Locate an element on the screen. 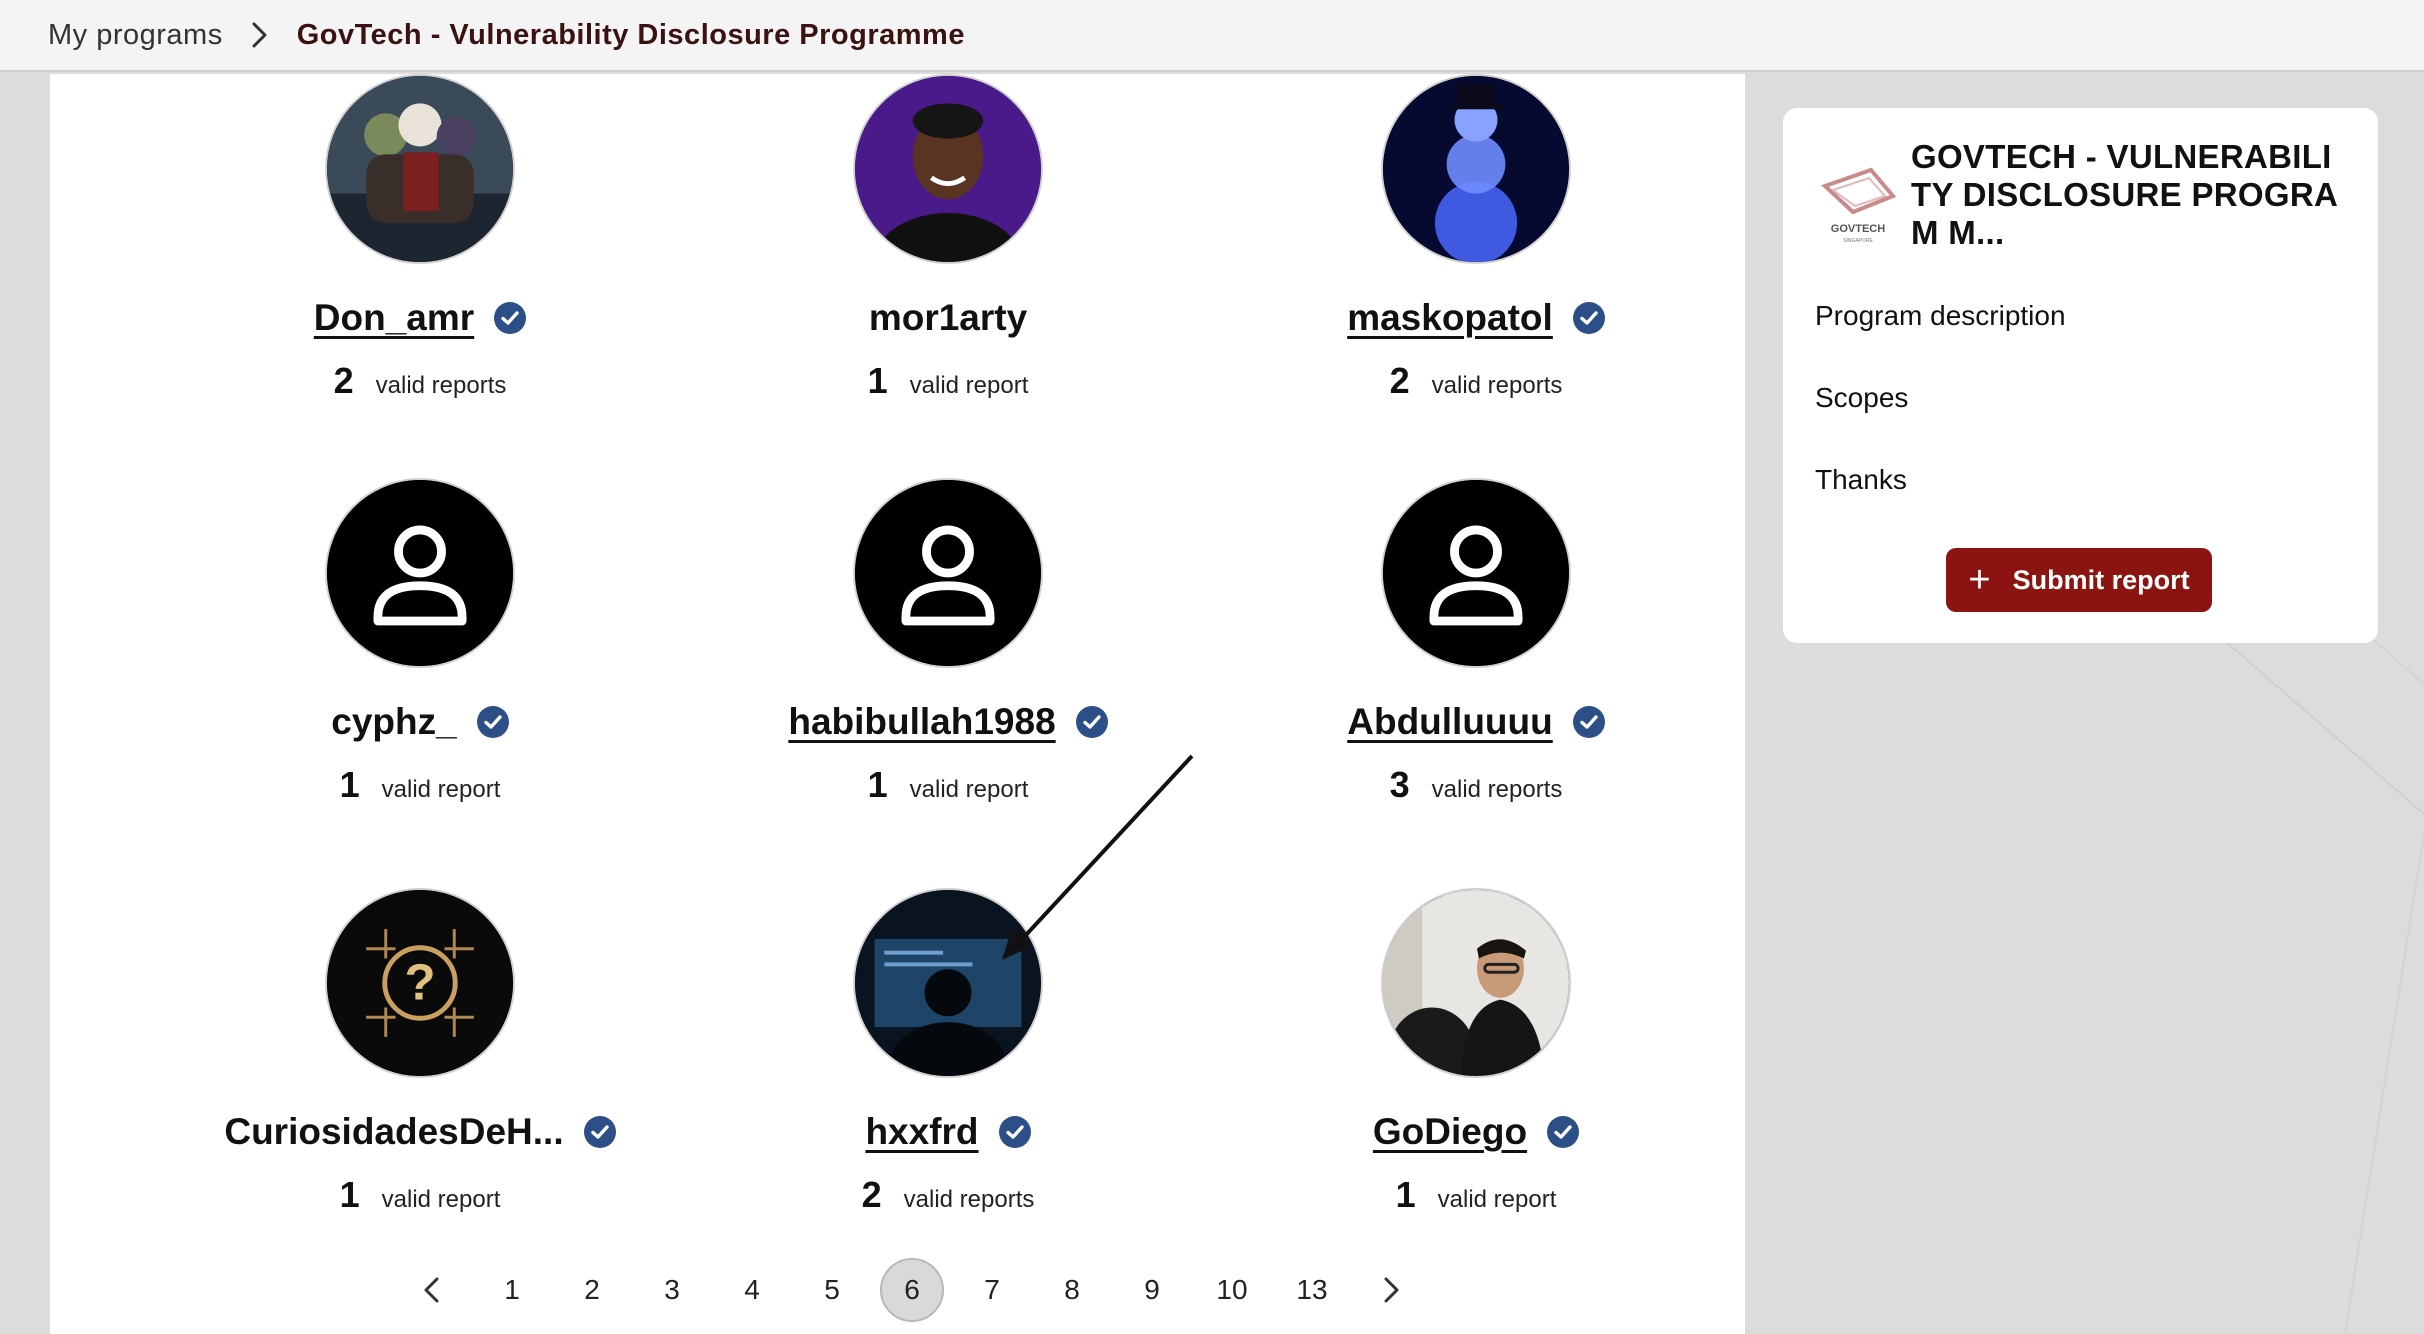  page-3-button: 3 is located at coordinates (672, 1290).